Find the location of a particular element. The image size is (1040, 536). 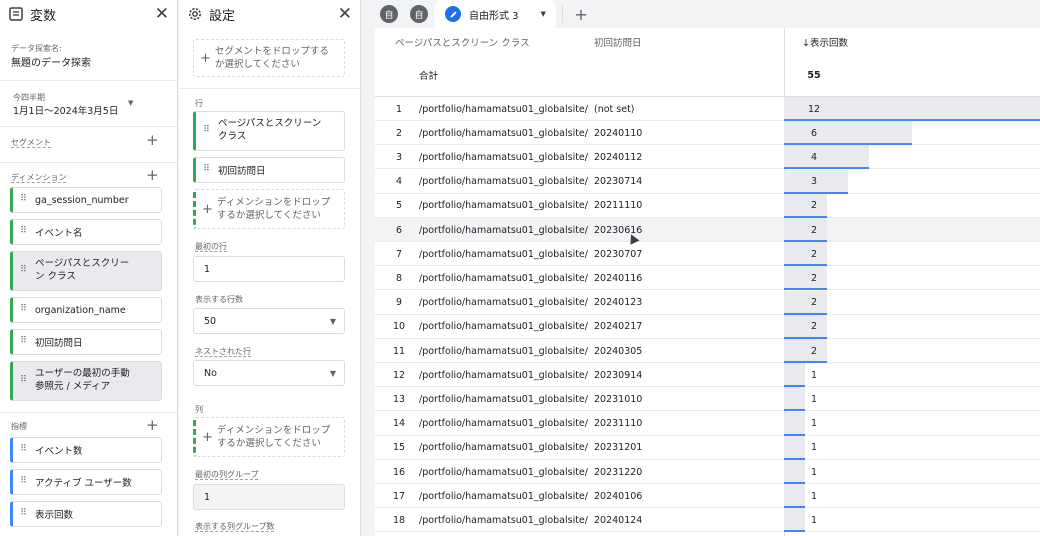

dimension-chip: ⠿ ユーザーの最初の手動参照元 / メディア is located at coordinates (86, 381).